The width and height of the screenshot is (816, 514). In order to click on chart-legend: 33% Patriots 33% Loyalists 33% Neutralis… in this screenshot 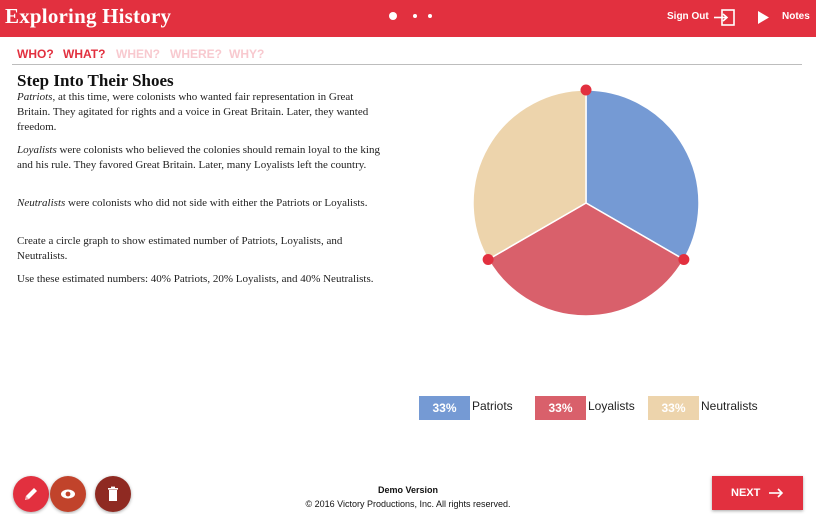, I will do `click(599, 408)`.